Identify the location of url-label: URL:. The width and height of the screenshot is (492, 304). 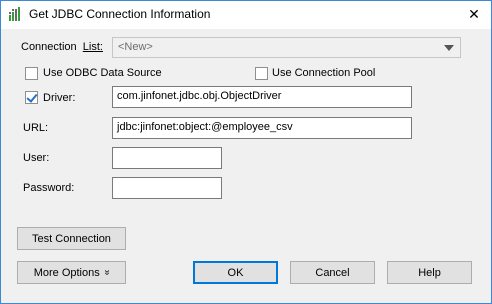
(36, 128).